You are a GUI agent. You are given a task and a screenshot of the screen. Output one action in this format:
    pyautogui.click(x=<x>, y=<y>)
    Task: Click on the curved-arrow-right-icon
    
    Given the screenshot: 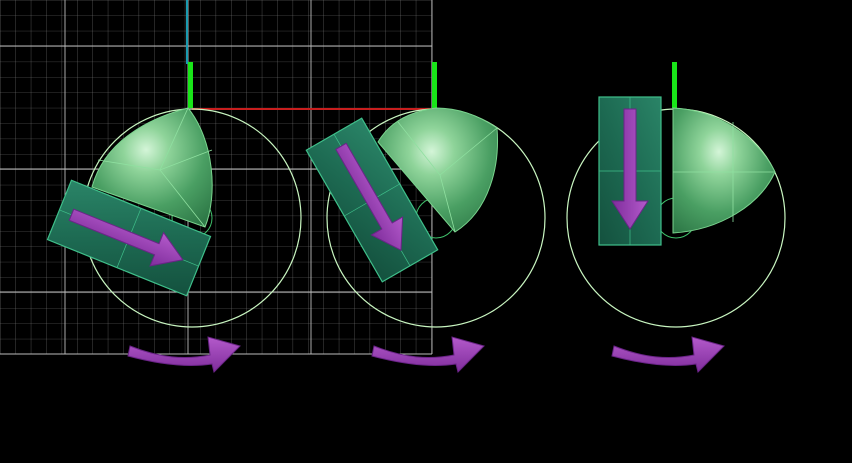 What is the action you would take?
    pyautogui.click(x=668, y=354)
    